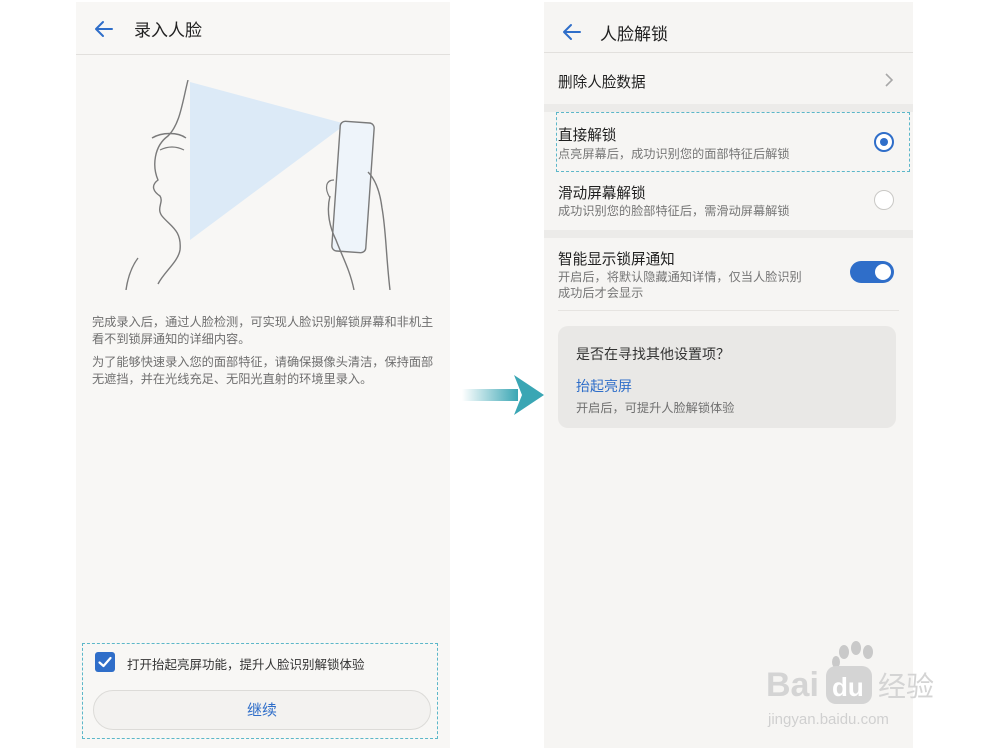  Describe the element at coordinates (906, 686) in the screenshot. I see `watermark-brand-c: 经验` at that location.